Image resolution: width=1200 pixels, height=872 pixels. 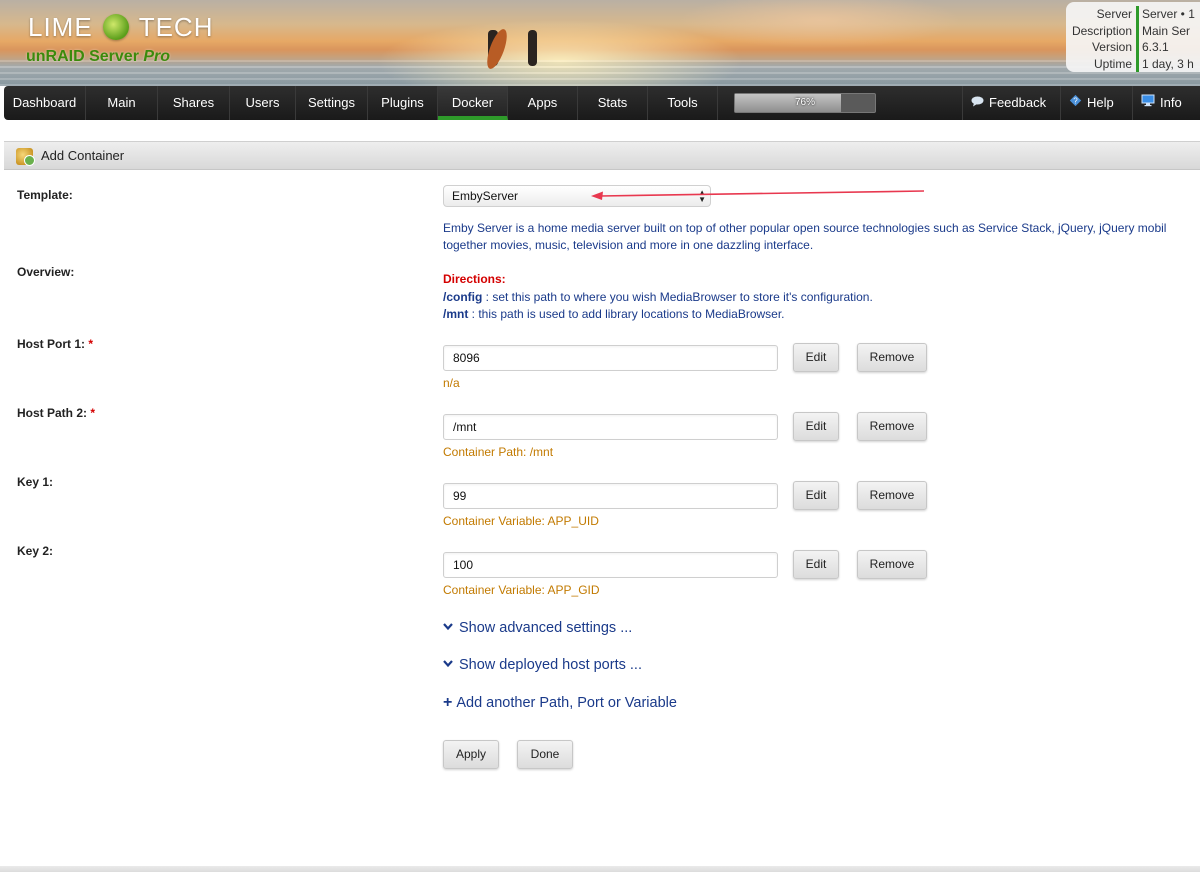 What do you see at coordinates (45, 103) in the screenshot?
I see `nav-dashboard: Dashboard` at bounding box center [45, 103].